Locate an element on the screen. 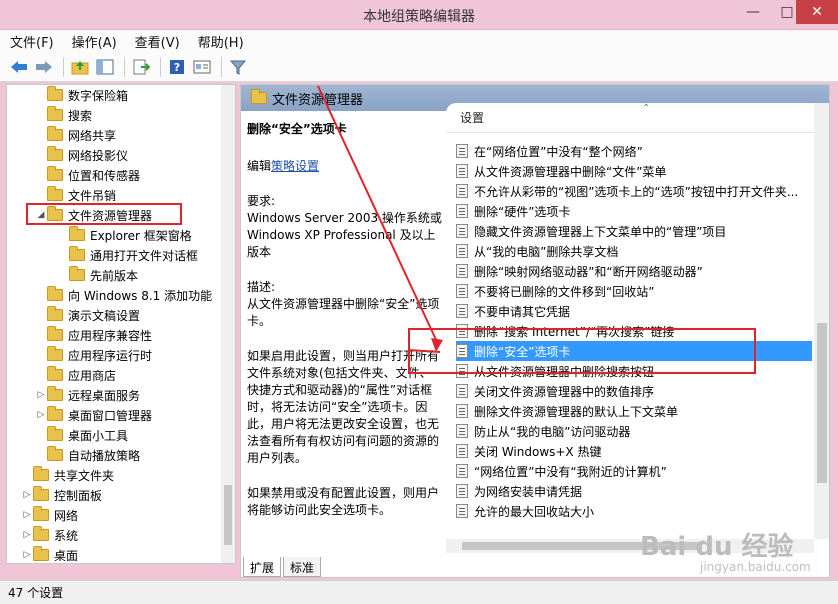  tree-item: 先前版本 is located at coordinates (103, 275).